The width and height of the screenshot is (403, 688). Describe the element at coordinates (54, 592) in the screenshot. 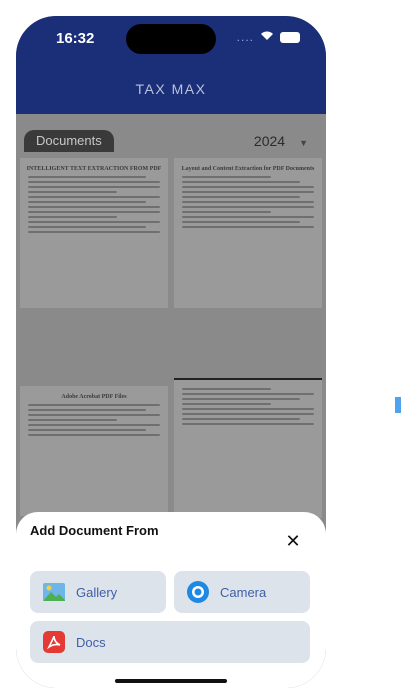

I see `gallery-icon` at that location.